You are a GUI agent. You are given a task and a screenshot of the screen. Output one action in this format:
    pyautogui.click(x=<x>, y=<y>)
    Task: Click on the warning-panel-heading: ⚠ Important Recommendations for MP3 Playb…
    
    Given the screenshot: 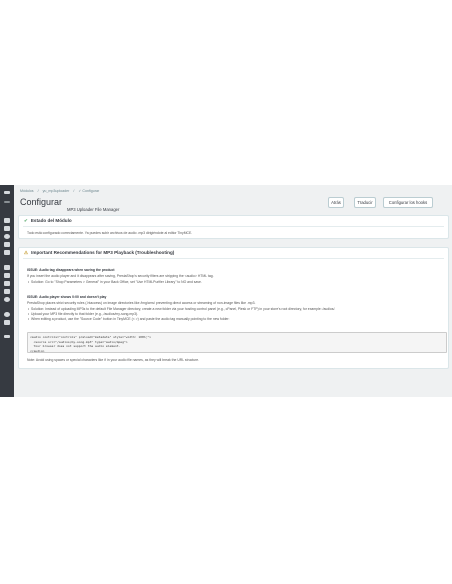 What is the action you would take?
    pyautogui.click(x=99, y=253)
    